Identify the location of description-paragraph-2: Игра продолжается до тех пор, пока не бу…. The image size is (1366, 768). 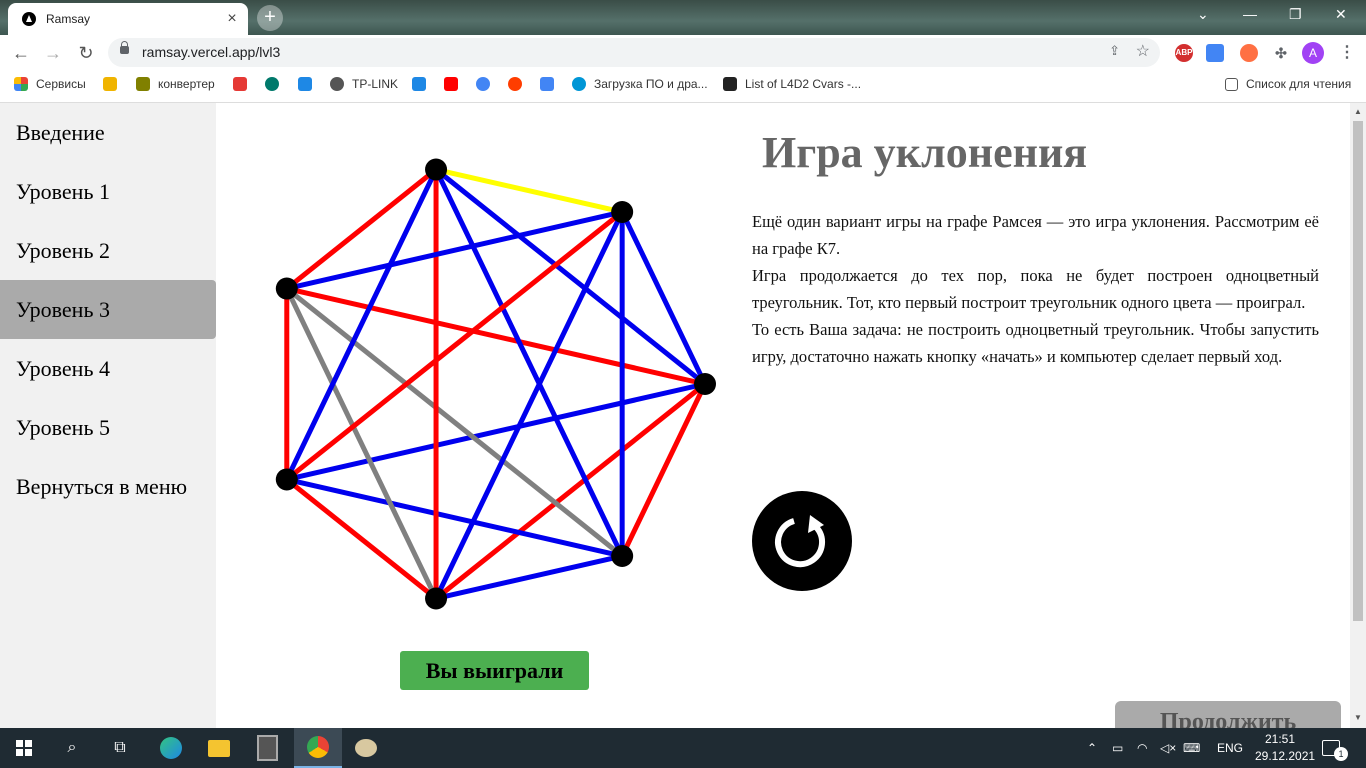
(1035, 289).